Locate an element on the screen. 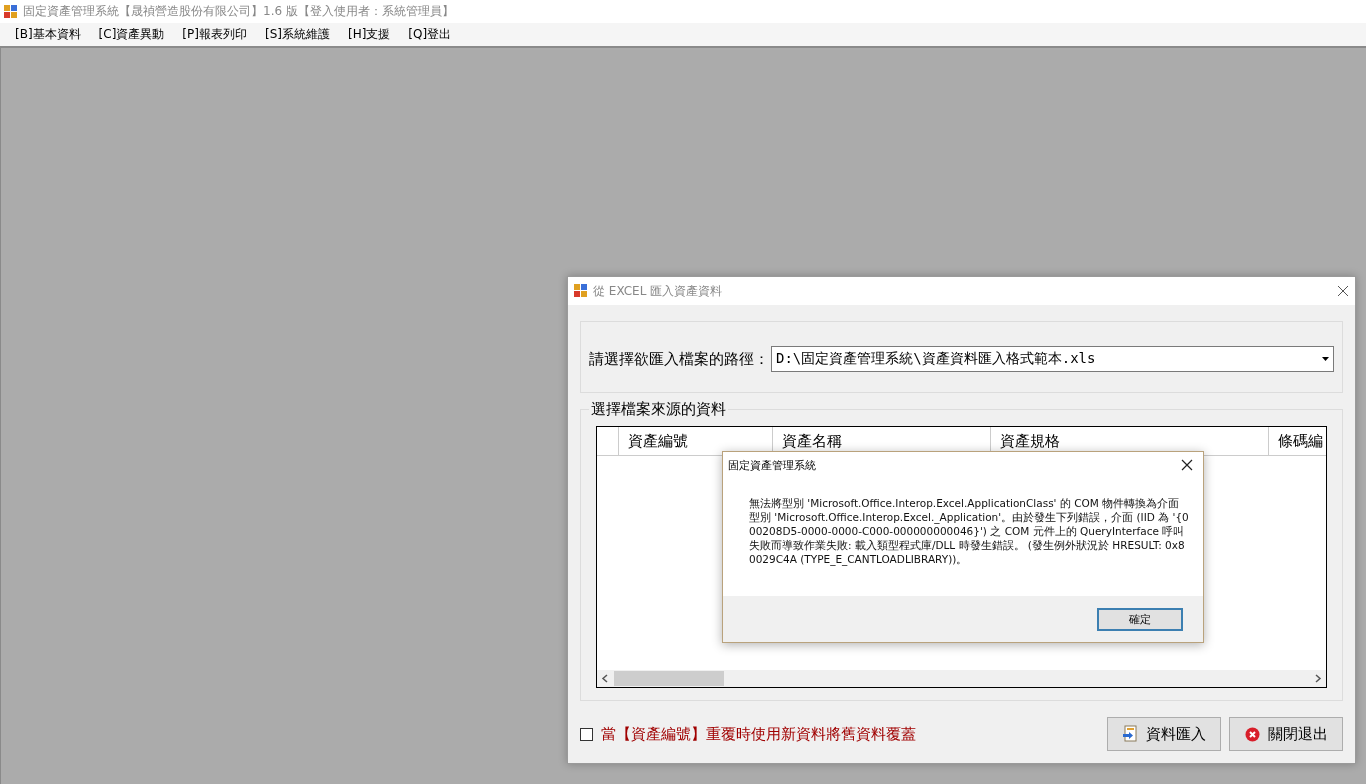 This screenshot has width=1366, height=784. error-icon is located at coordinates (1252, 734).